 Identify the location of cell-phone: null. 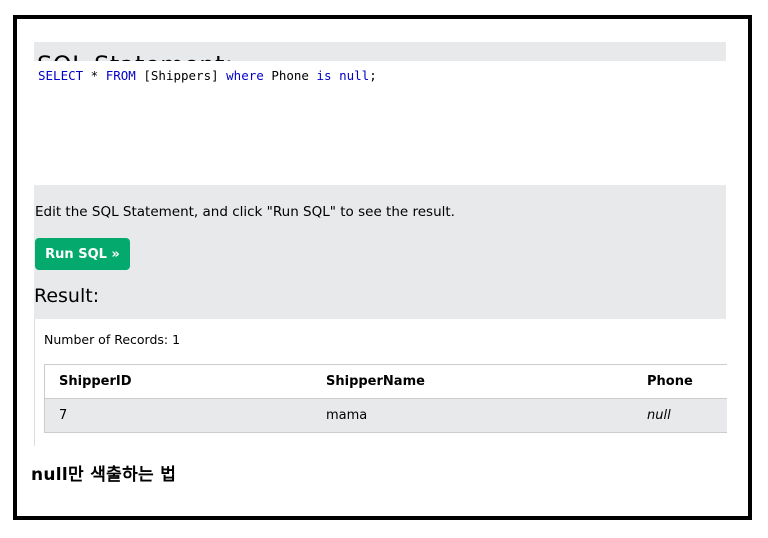
(680, 415).